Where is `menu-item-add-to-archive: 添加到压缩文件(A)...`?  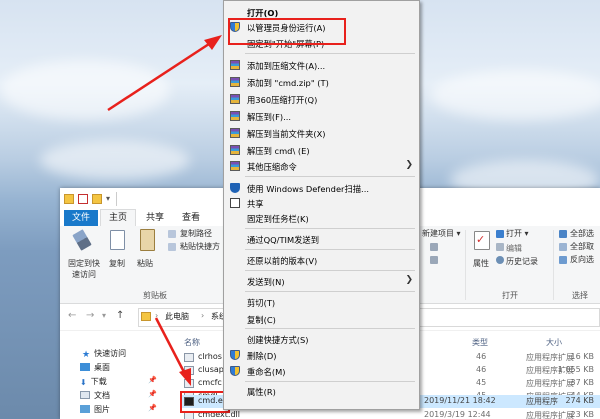
menu-item-add-to-archive: 添加到压缩文件(A)... is located at coordinates (321, 65).